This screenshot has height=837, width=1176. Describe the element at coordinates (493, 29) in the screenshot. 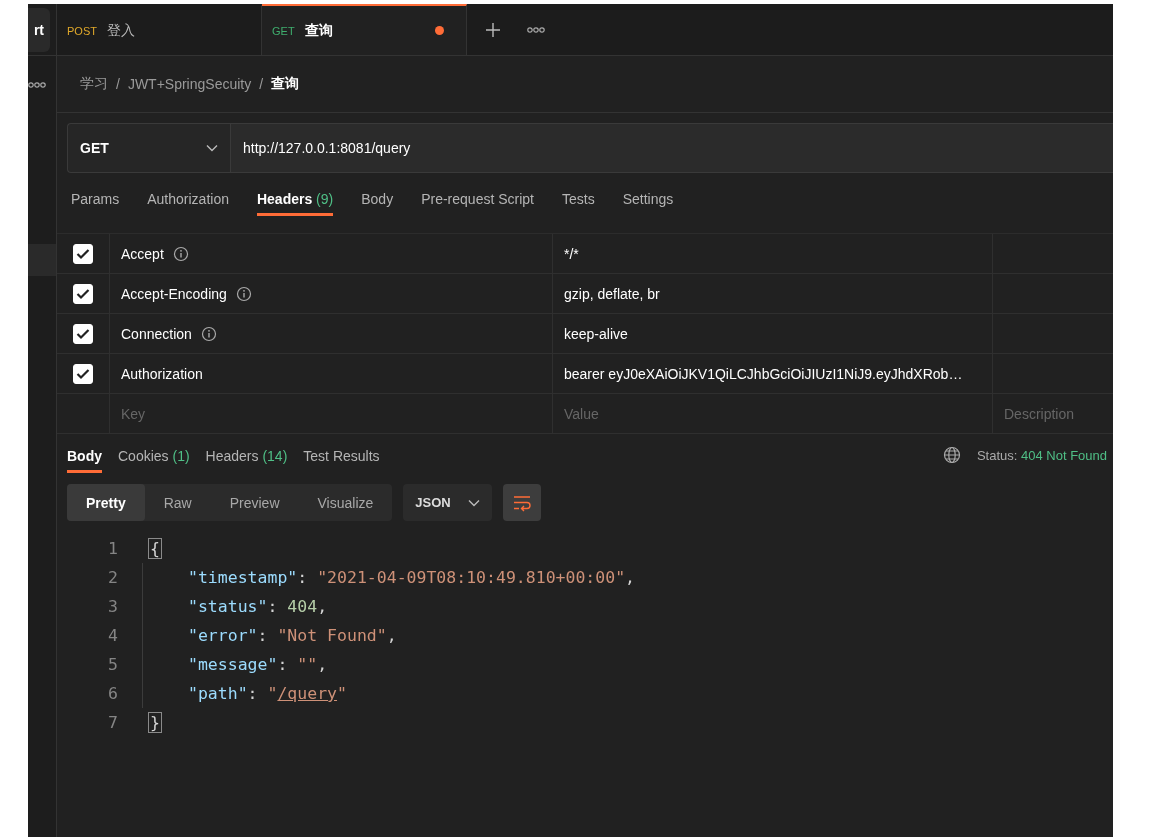

I see `add-icon` at that location.